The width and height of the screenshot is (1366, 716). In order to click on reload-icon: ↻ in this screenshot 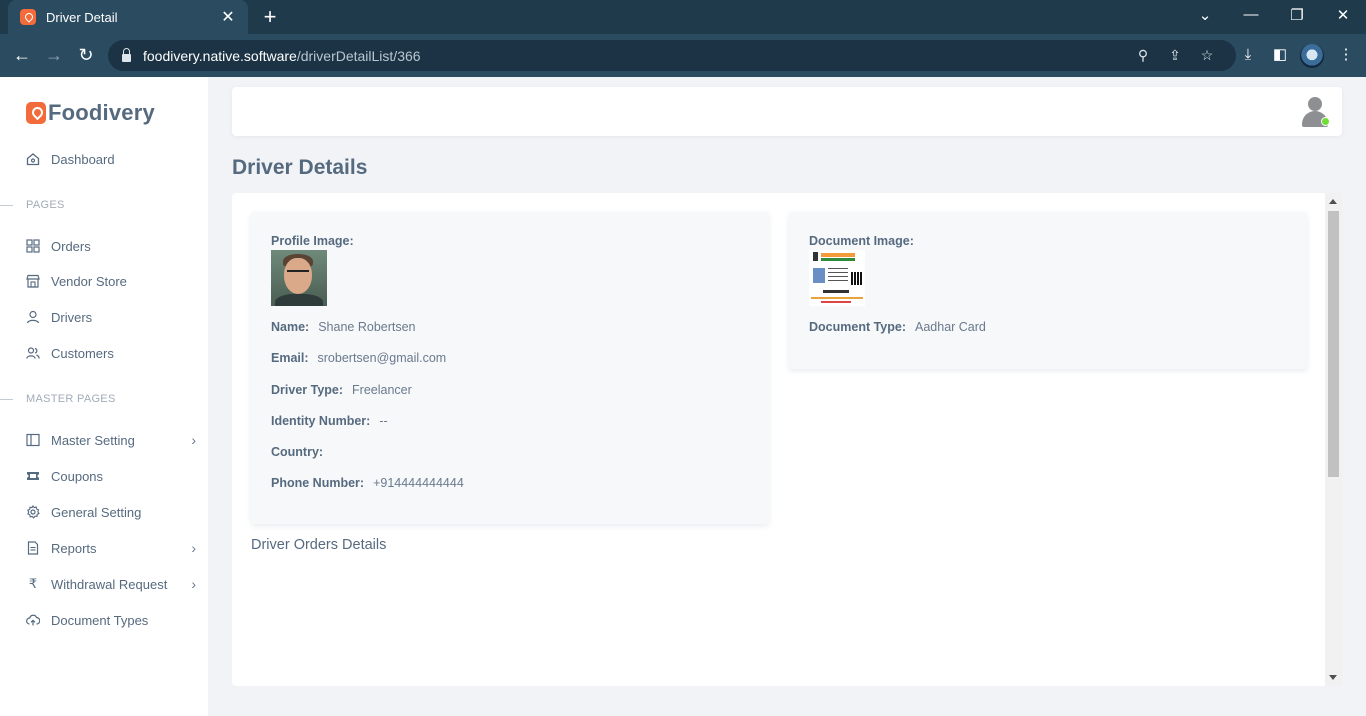, I will do `click(86, 55)`.